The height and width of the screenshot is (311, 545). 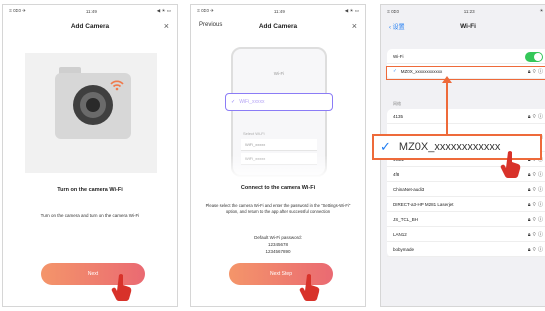 I want to click on network-name: ChinaNet-audi3, so click(x=409, y=189).